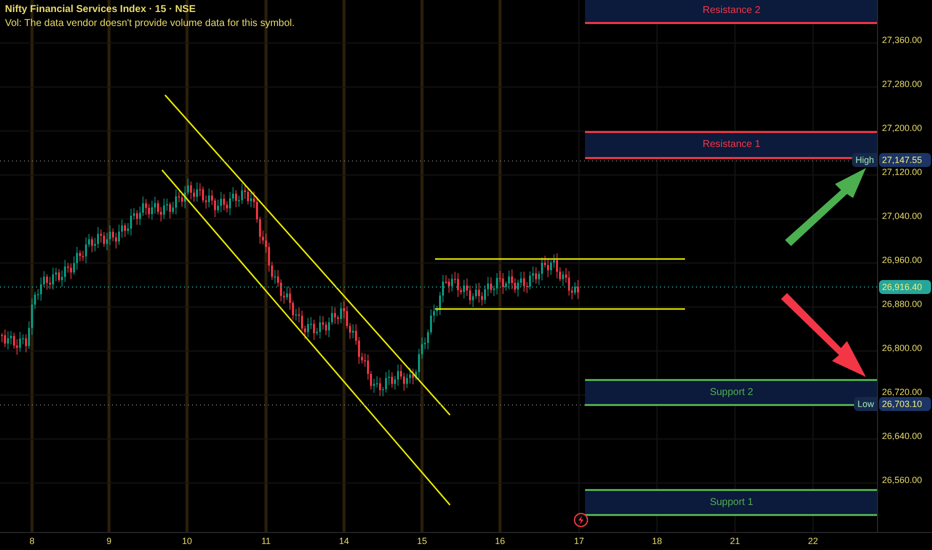 Image resolution: width=932 pixels, height=550 pixels. Describe the element at coordinates (657, 541) in the screenshot. I see `time-tick: 18` at that location.